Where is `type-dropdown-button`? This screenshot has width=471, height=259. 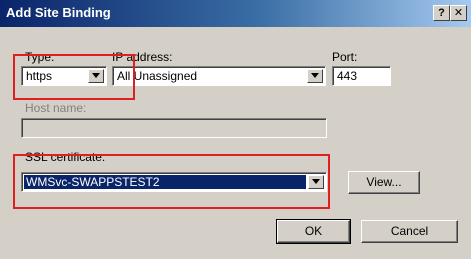 type-dropdown-button is located at coordinates (96, 76).